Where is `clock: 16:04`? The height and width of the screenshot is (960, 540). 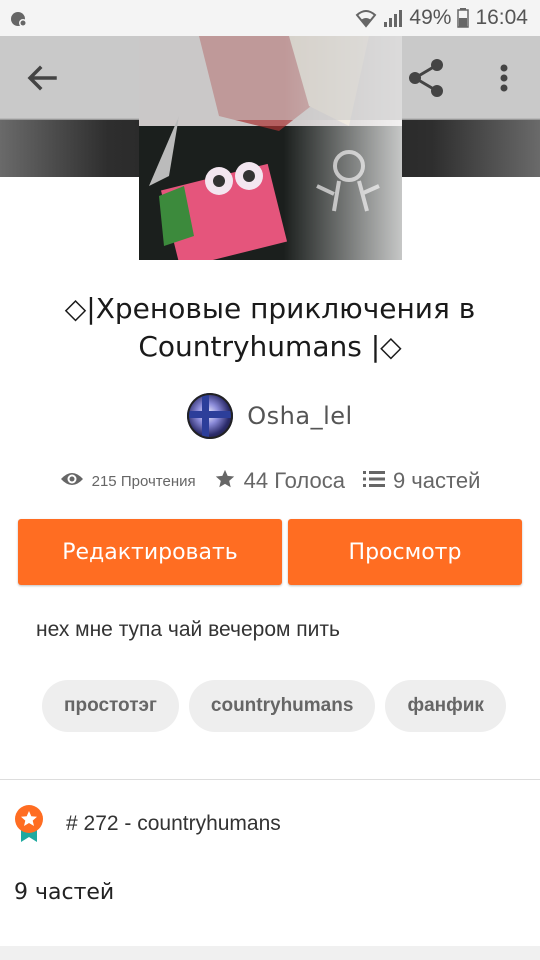
clock: 16:04 is located at coordinates (501, 17).